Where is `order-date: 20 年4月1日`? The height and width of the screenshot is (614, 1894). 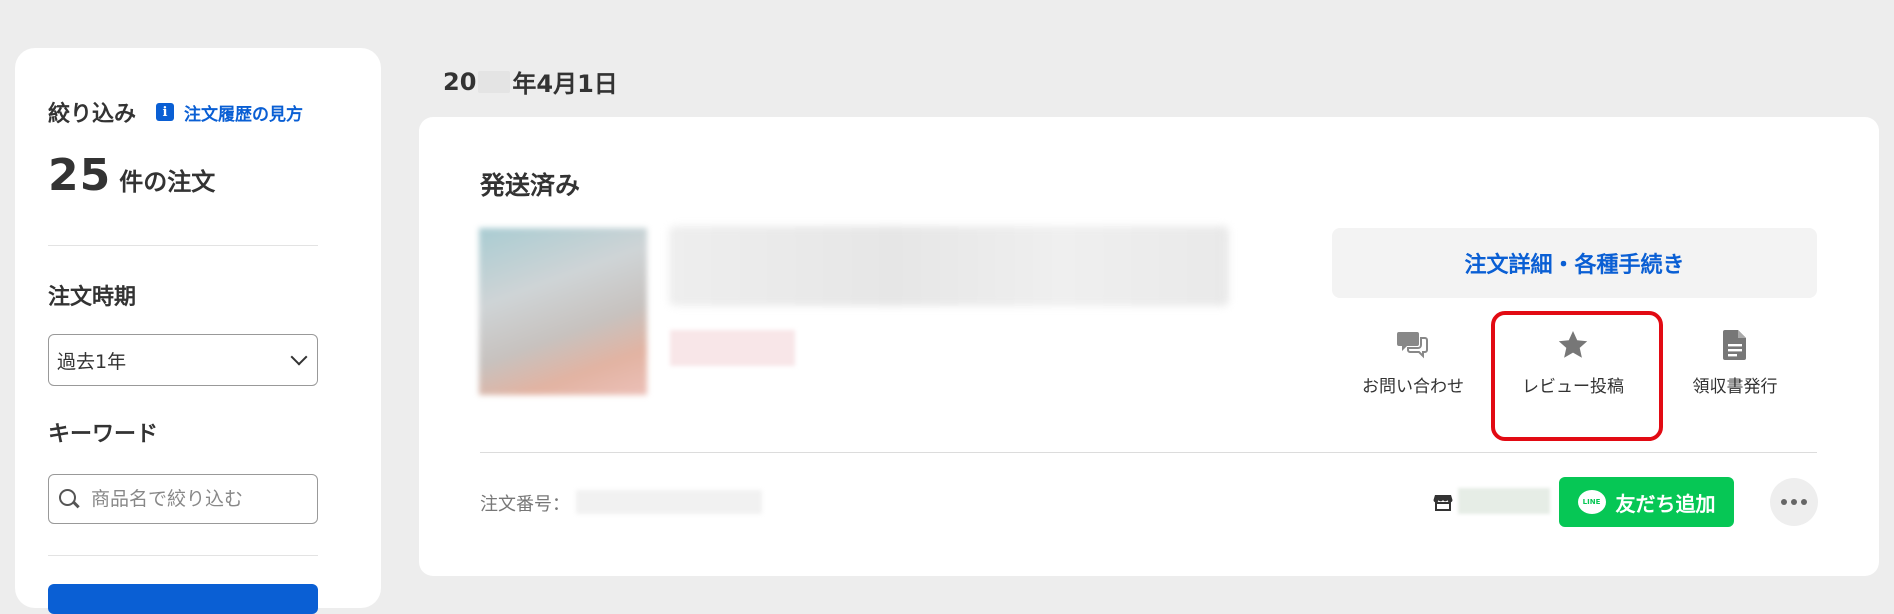 order-date: 20 年4月1日 is located at coordinates (530, 81).